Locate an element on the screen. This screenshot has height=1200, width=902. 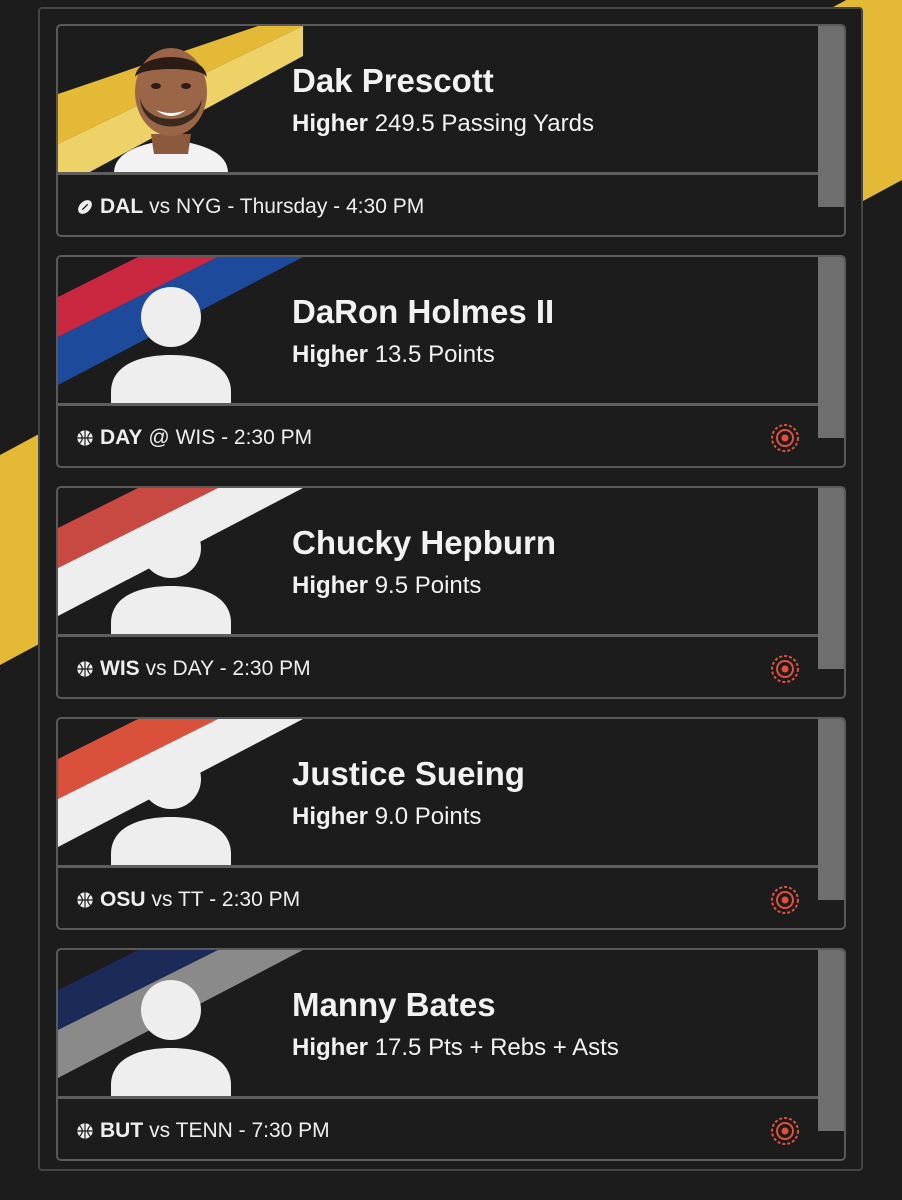
game-info: DAY @ WIS - 2:30 PM is located at coordinates (194, 438).